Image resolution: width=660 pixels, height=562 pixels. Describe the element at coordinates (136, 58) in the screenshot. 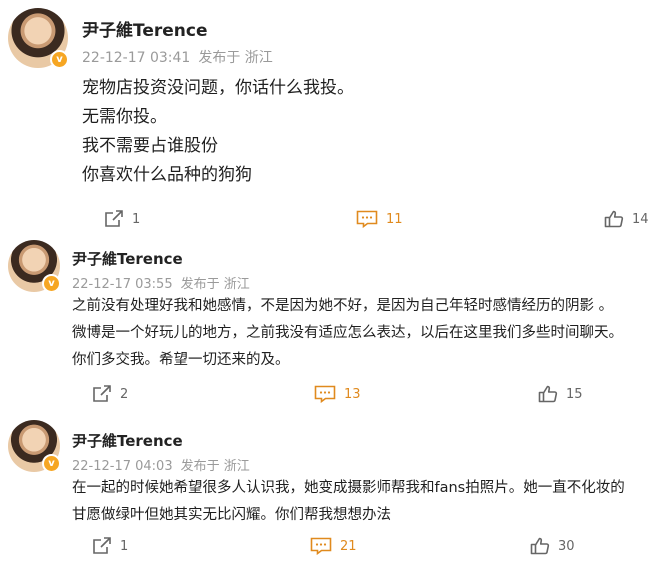

I see `post-date: 22-12-17 03:41` at that location.